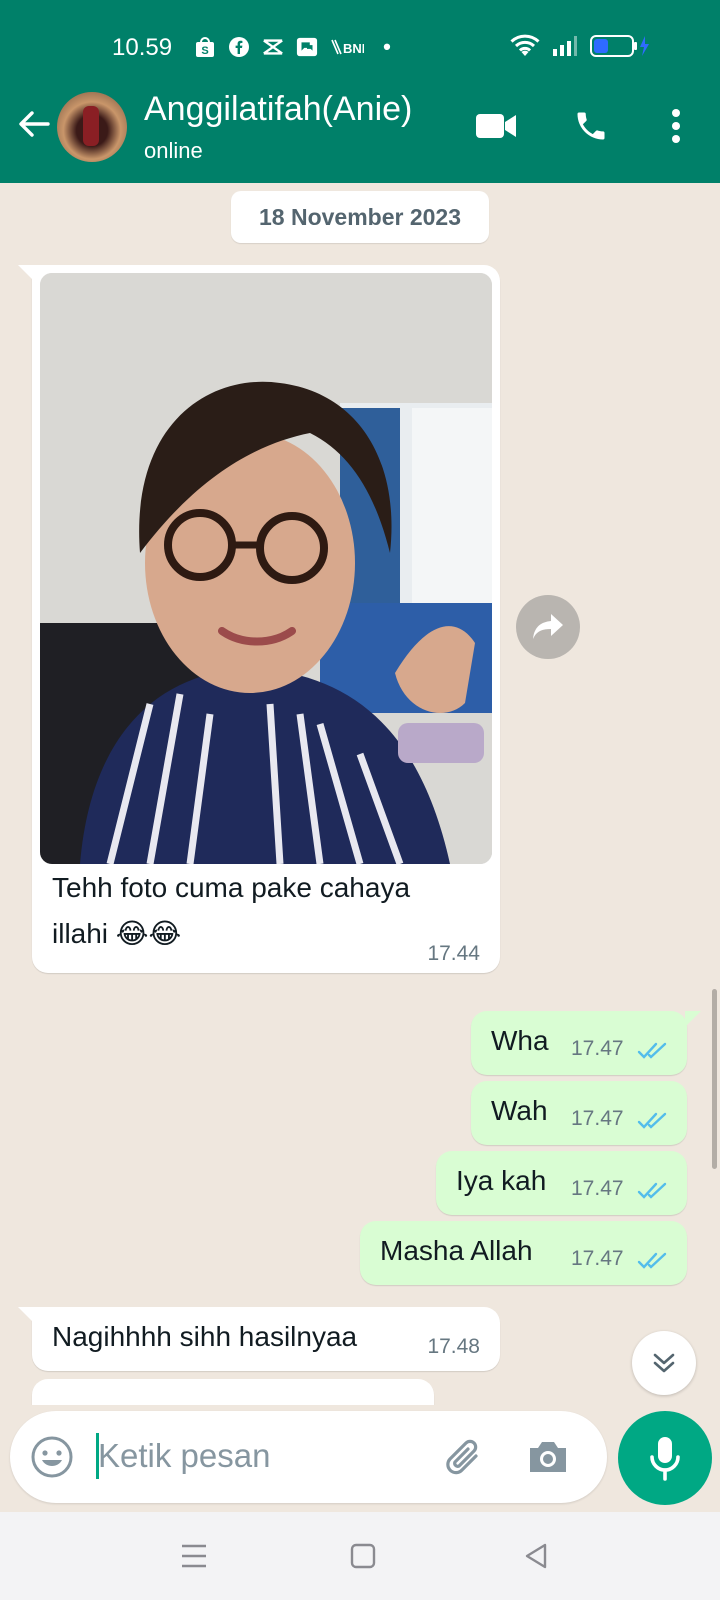 Image resolution: width=720 pixels, height=1600 pixels. Describe the element at coordinates (621, 48) in the screenshot. I see `battery-icon` at that location.